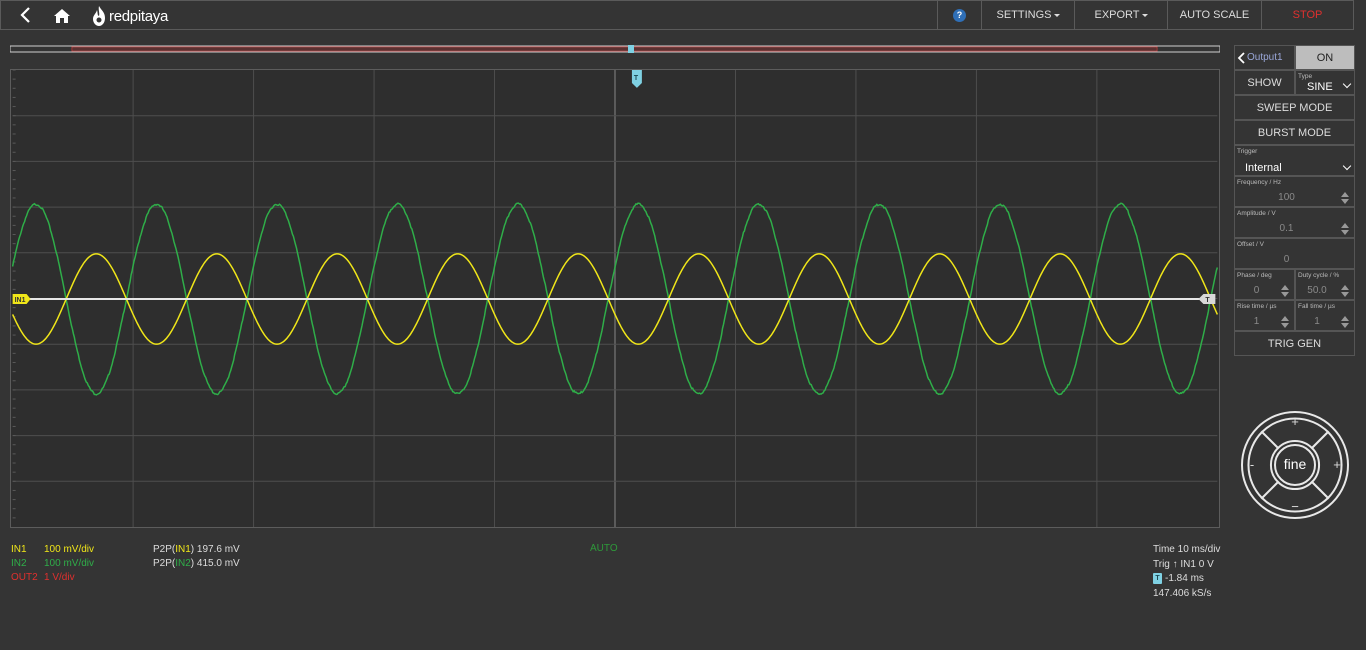 The height and width of the screenshot is (650, 1366). I want to click on fall-time-field: Fall time / µs 1, so click(1325, 315).